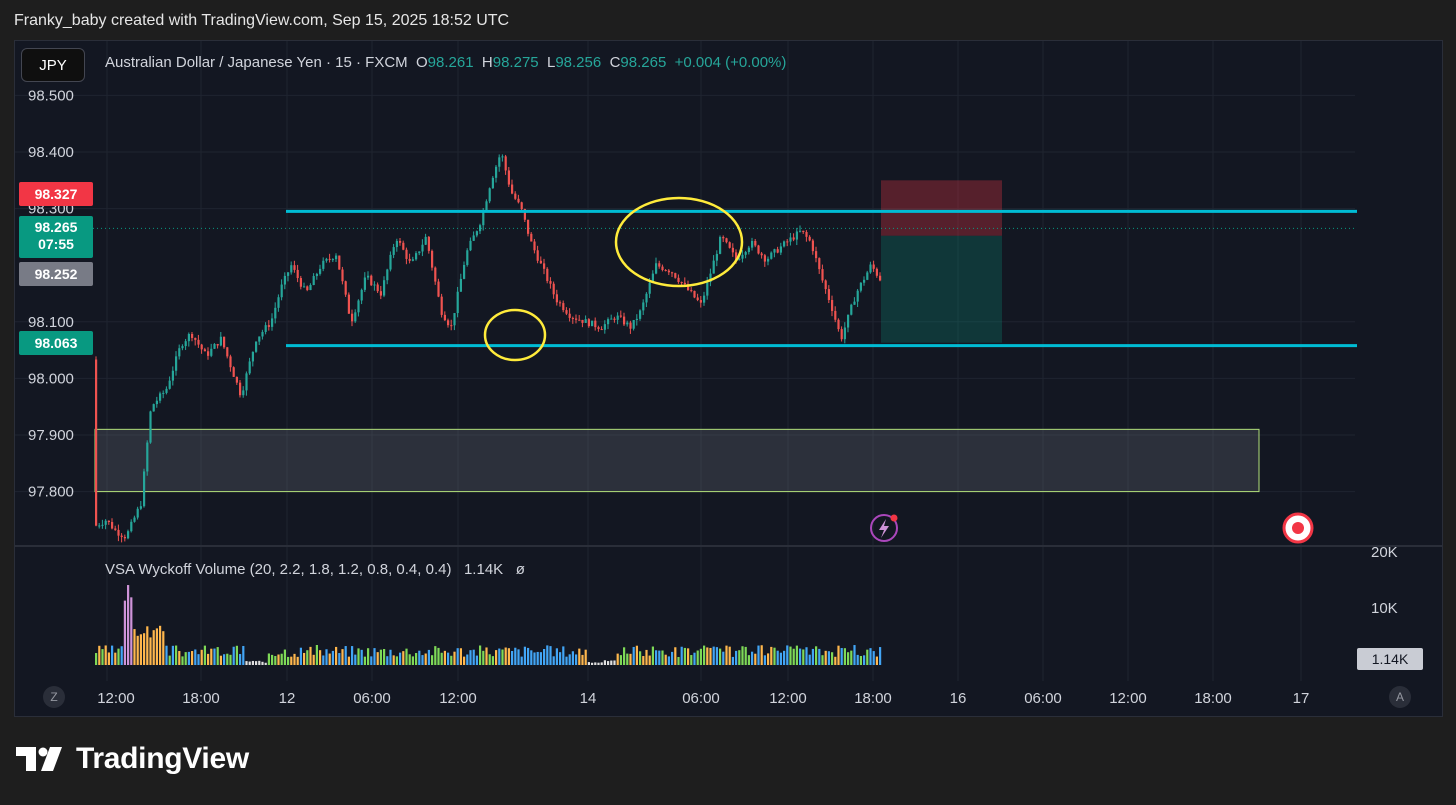  I want to click on visibility-icon: ø, so click(520, 569).